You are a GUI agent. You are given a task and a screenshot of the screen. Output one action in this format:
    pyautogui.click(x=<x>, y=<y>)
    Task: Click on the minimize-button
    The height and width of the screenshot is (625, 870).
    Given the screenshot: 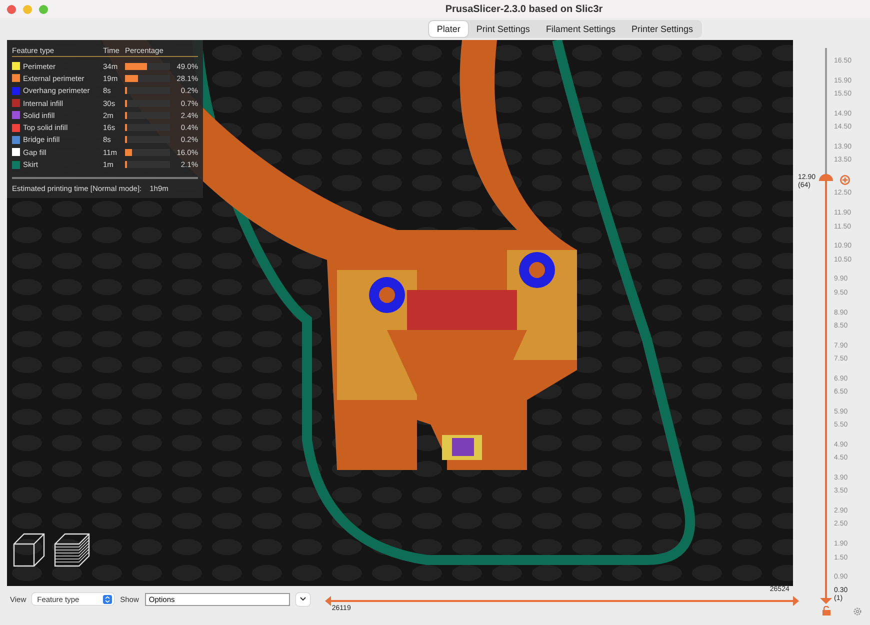 What is the action you would take?
    pyautogui.click(x=27, y=9)
    